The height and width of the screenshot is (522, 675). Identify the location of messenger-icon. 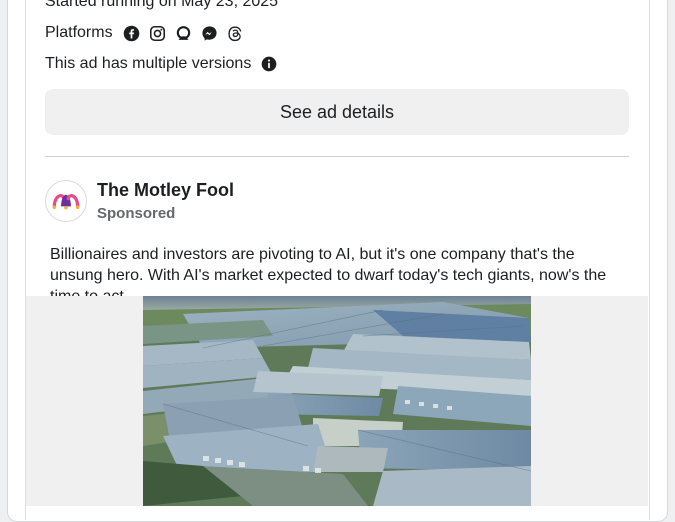
(210, 33).